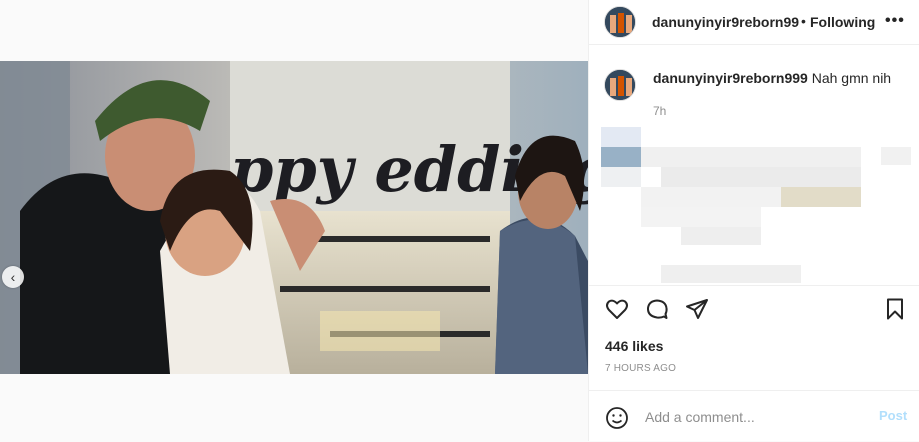 Image resolution: width=919 pixels, height=442 pixels. I want to click on comment-input, so click(755, 417).